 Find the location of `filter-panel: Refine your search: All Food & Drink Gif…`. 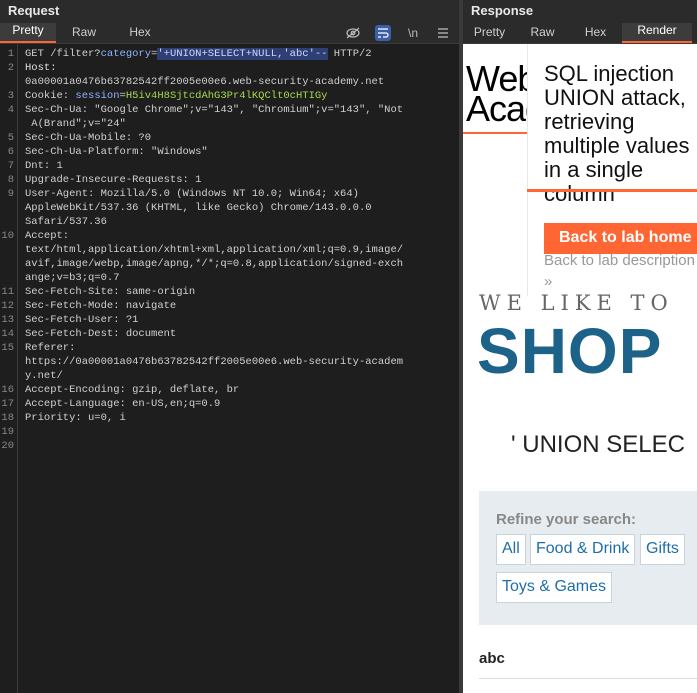

filter-panel: Refine your search: All Food & Drink Gif… is located at coordinates (588, 558).